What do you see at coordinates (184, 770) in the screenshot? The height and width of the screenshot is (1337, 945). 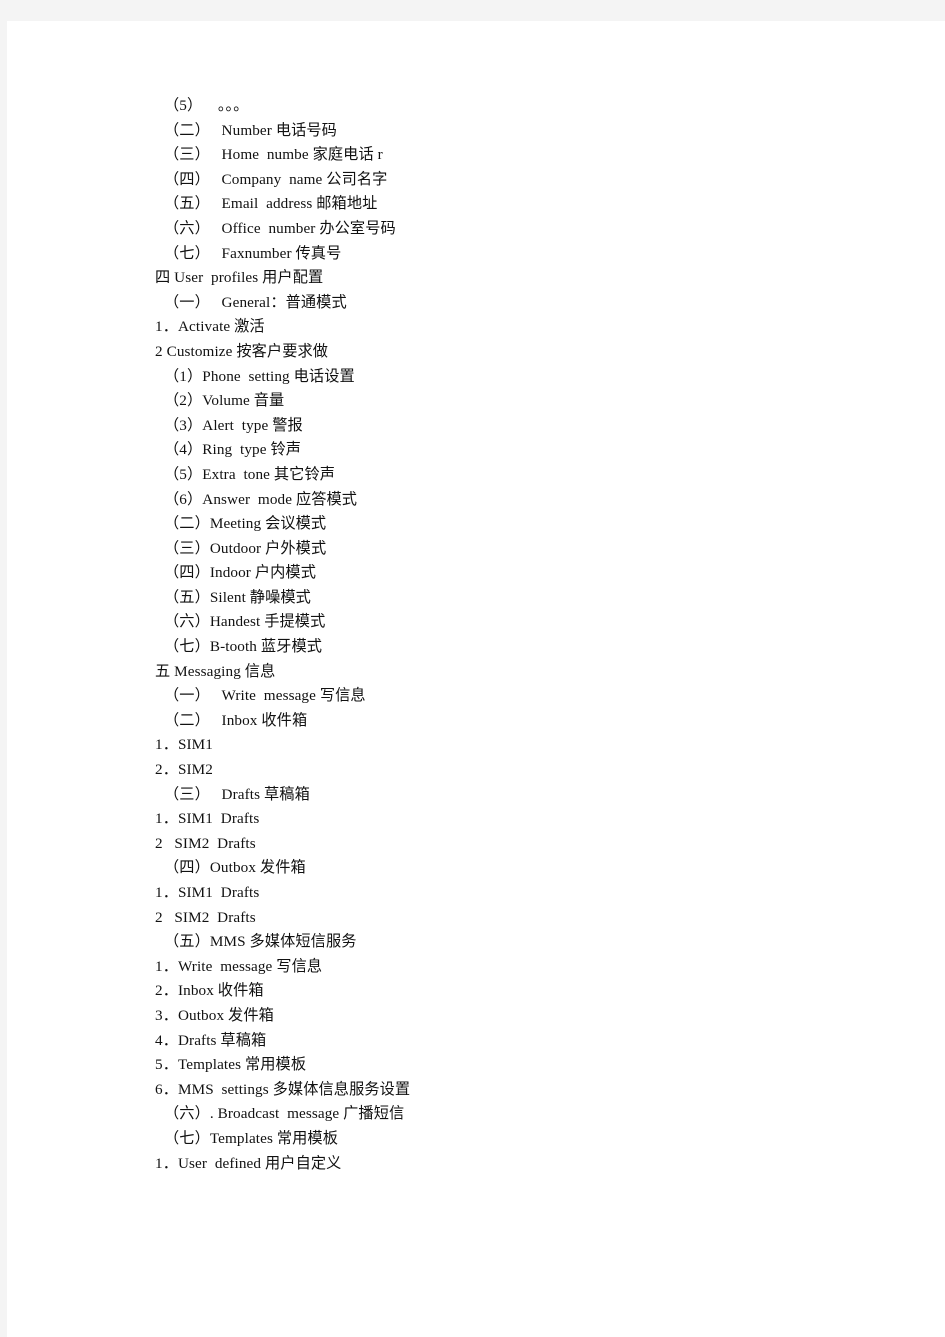 I see `outline-line: 2．SIM2` at bounding box center [184, 770].